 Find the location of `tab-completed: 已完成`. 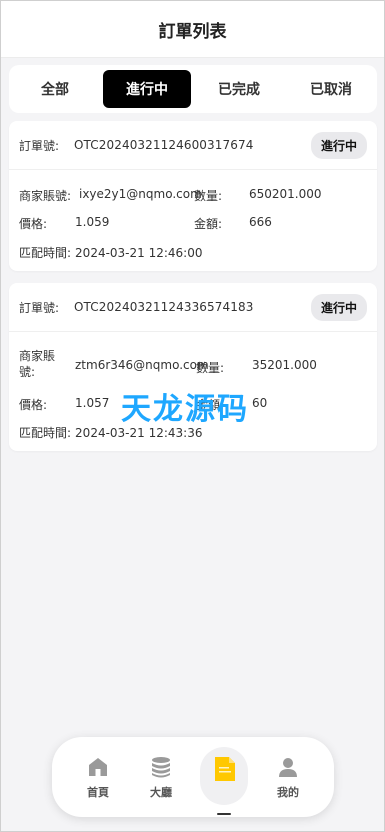

tab-completed: 已完成 is located at coordinates (239, 89).